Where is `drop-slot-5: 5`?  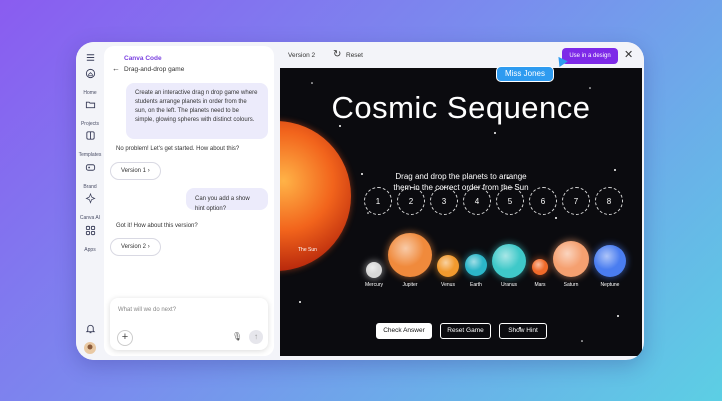 drop-slot-5: 5 is located at coordinates (510, 201).